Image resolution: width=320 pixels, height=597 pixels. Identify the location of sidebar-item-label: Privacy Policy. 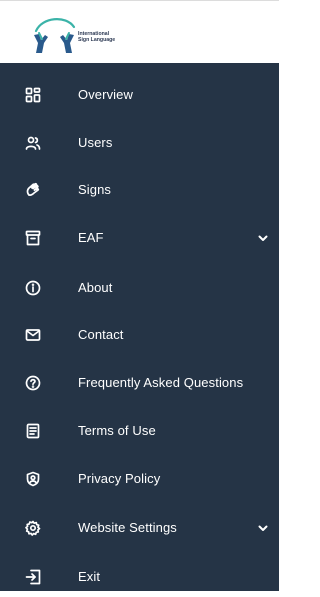
(119, 478).